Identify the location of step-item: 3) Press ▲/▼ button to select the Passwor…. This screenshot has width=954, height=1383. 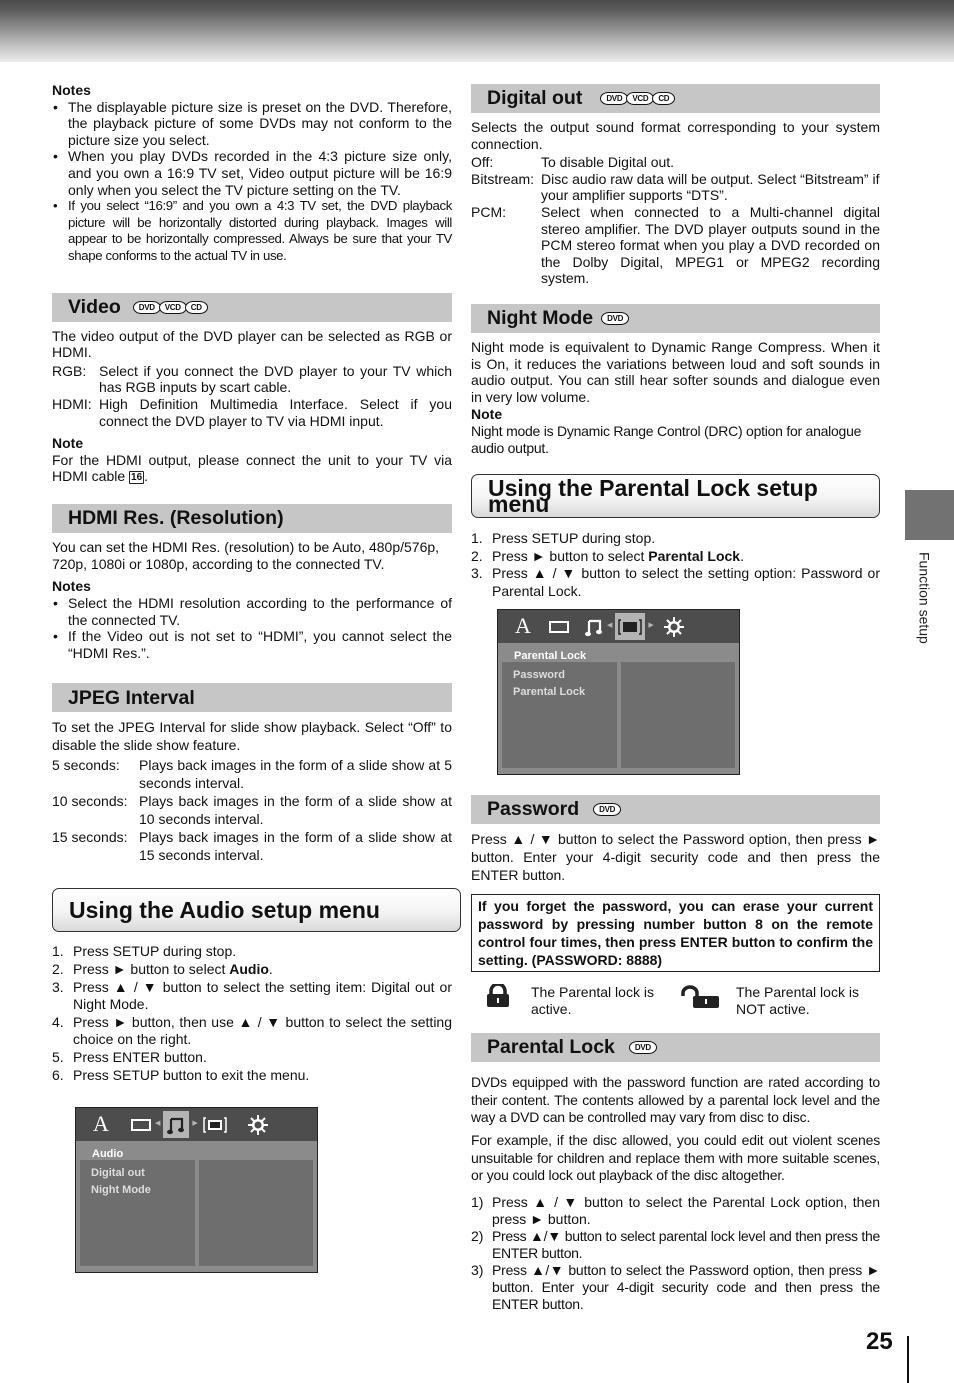
(675, 1287).